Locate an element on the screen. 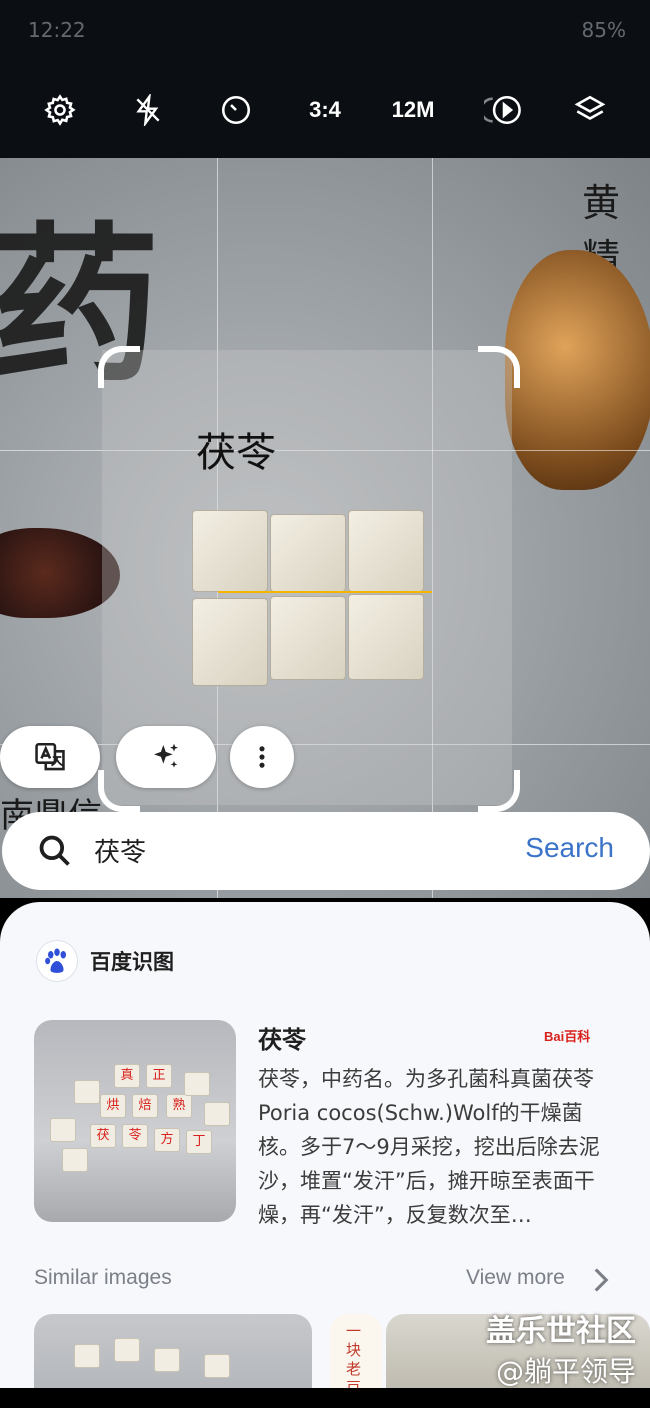 Image resolution: width=650 pixels, height=1408 pixels. more-vert-icon is located at coordinates (262, 757).